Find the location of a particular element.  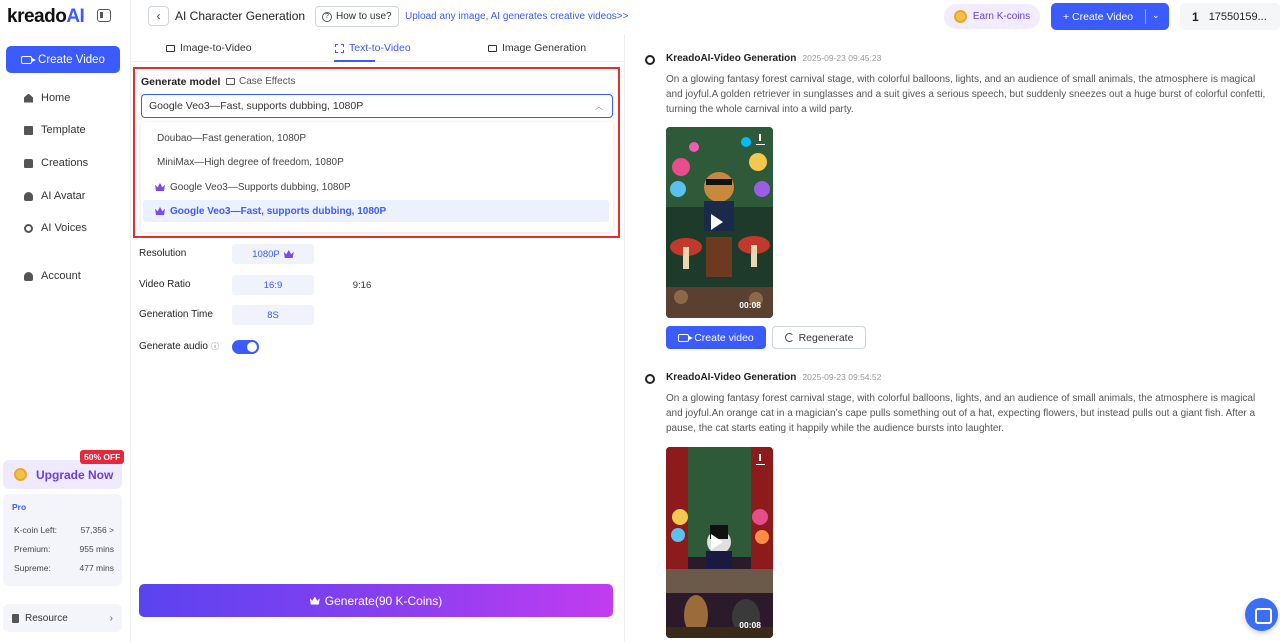

coin-icon is located at coordinates (960, 16).